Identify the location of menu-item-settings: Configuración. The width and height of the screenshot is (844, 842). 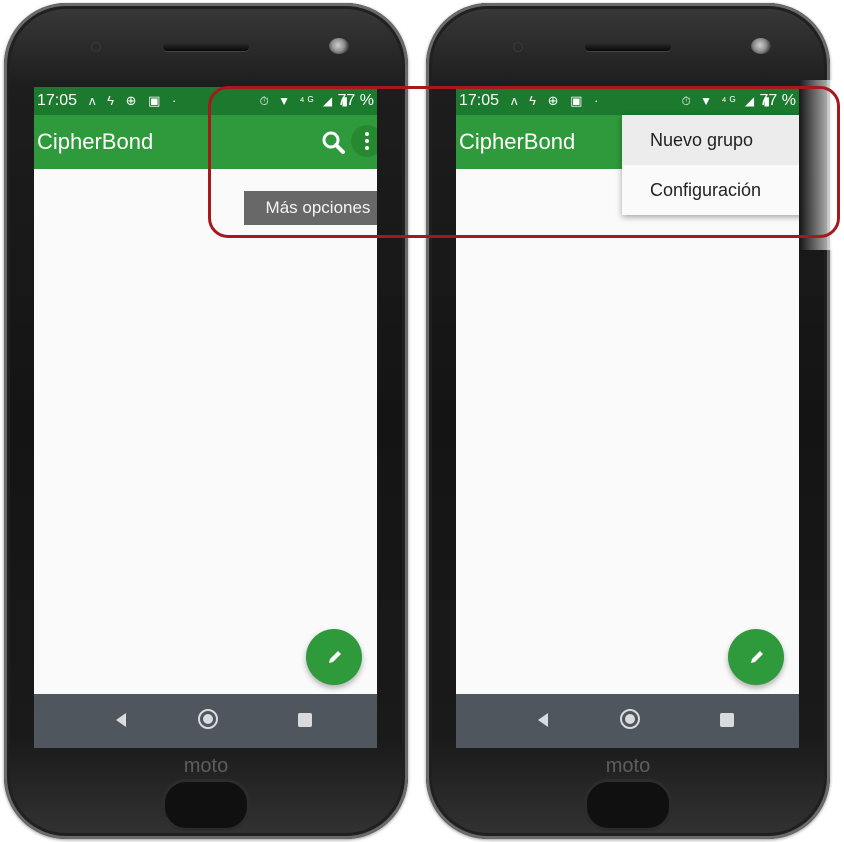
(710, 190).